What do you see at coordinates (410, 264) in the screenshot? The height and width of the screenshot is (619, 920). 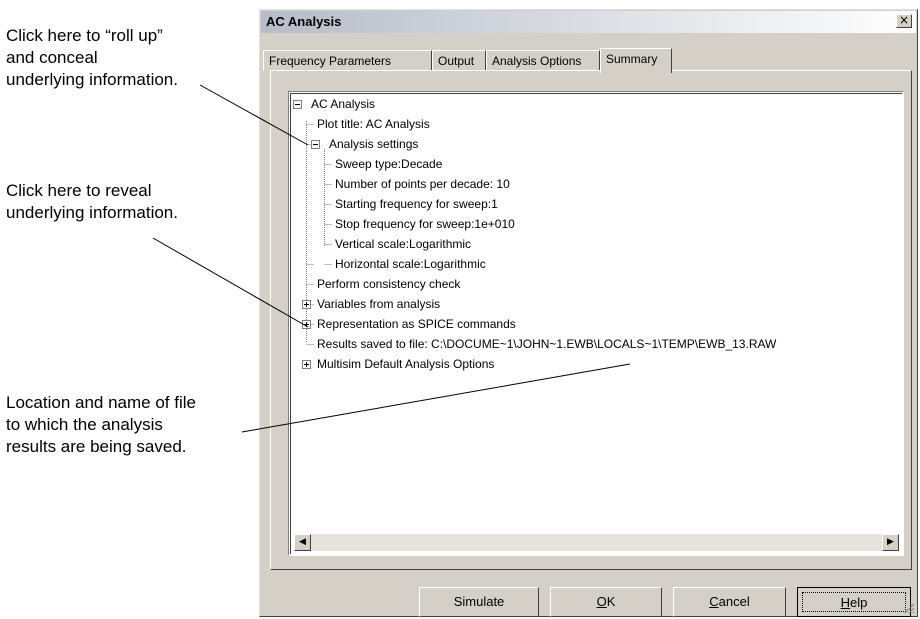 I see `setting-horizontal-scale: Horizontal scale:Logarithmic` at bounding box center [410, 264].